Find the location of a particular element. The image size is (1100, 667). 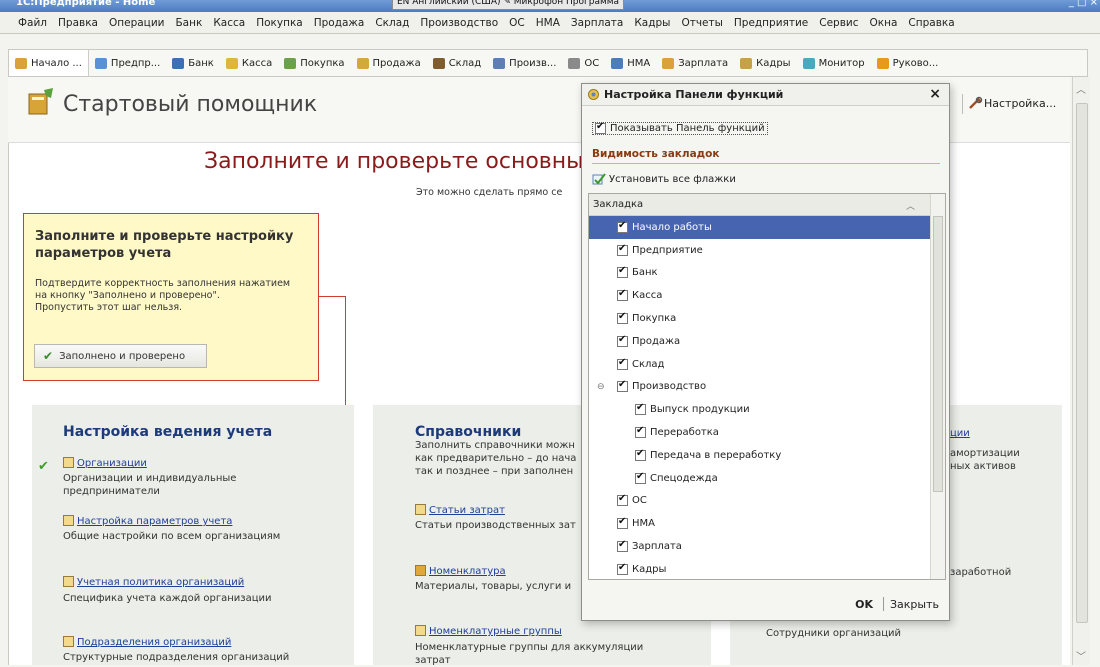

row-label: Предприятие is located at coordinates (667, 250).